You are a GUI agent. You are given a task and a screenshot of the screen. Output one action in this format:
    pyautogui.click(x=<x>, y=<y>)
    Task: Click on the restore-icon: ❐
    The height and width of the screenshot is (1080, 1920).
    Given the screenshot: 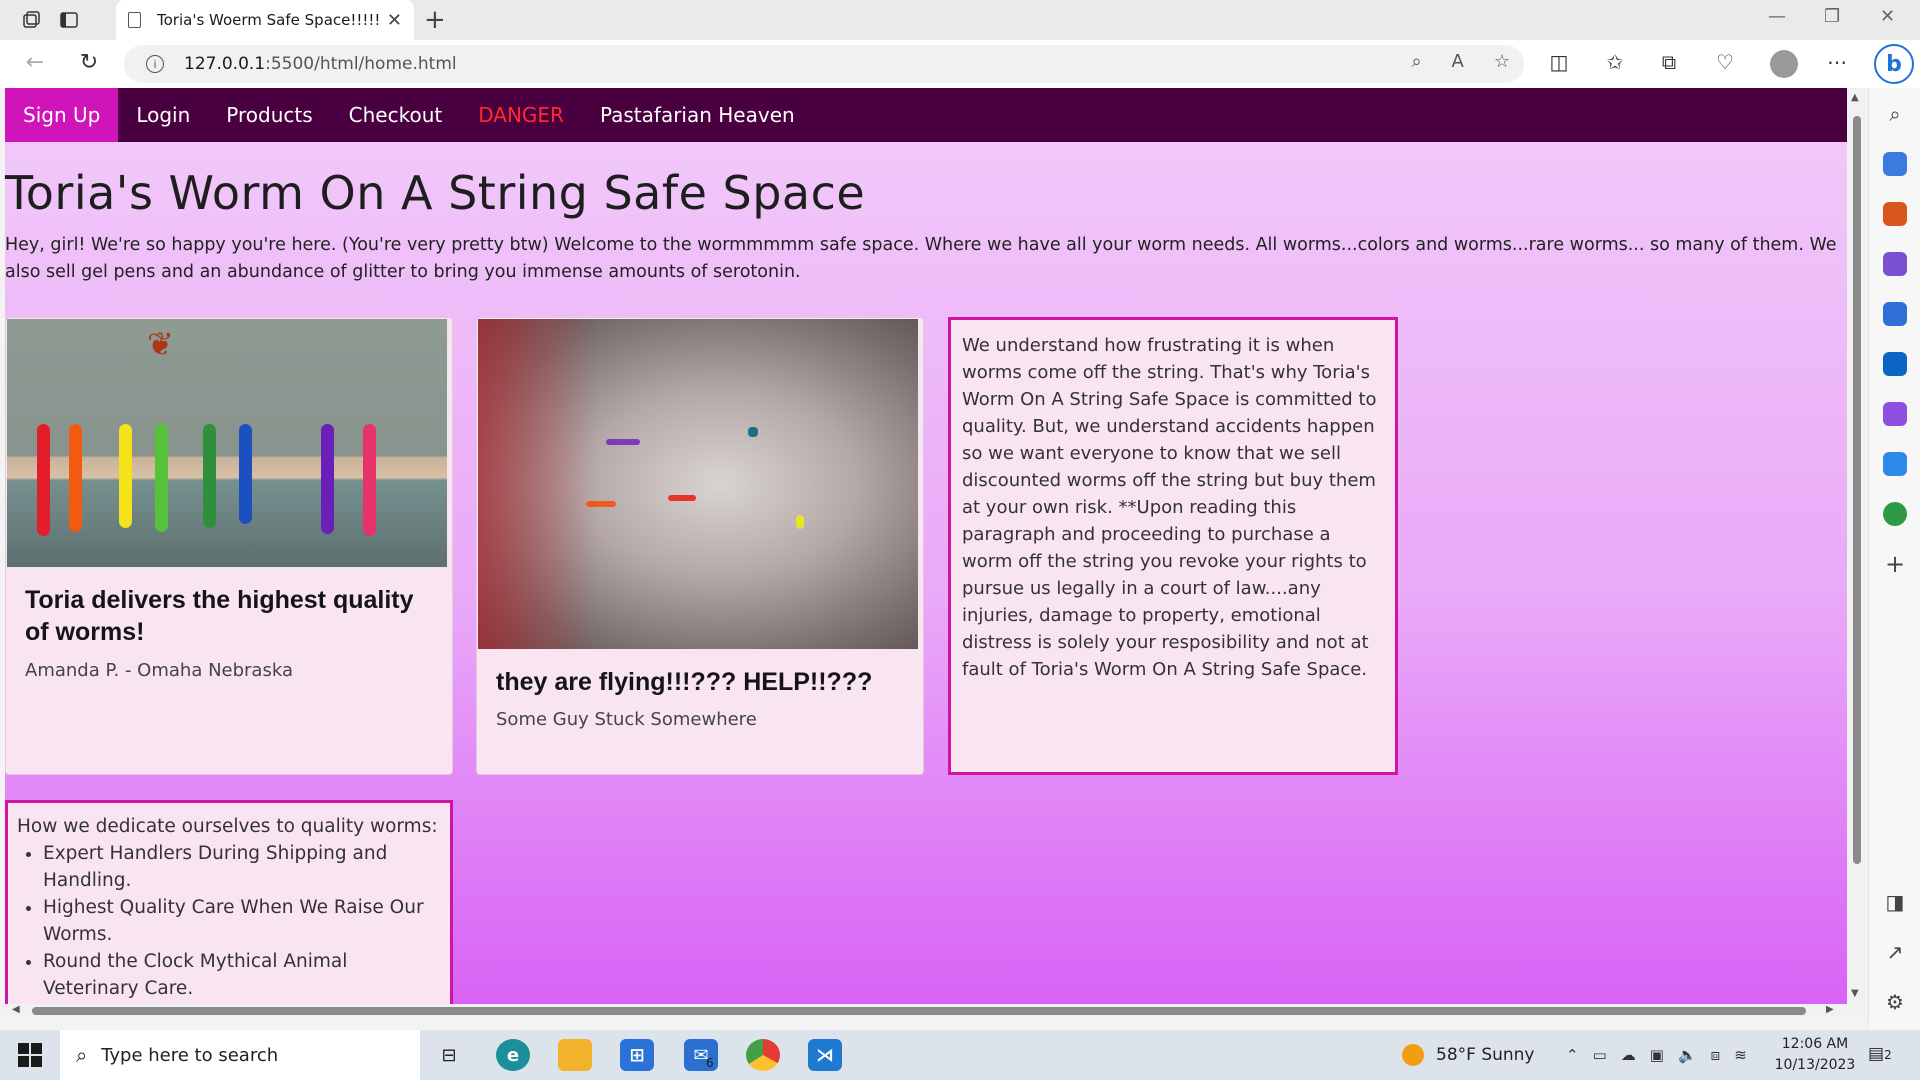 What is the action you would take?
    pyautogui.click(x=1832, y=16)
    